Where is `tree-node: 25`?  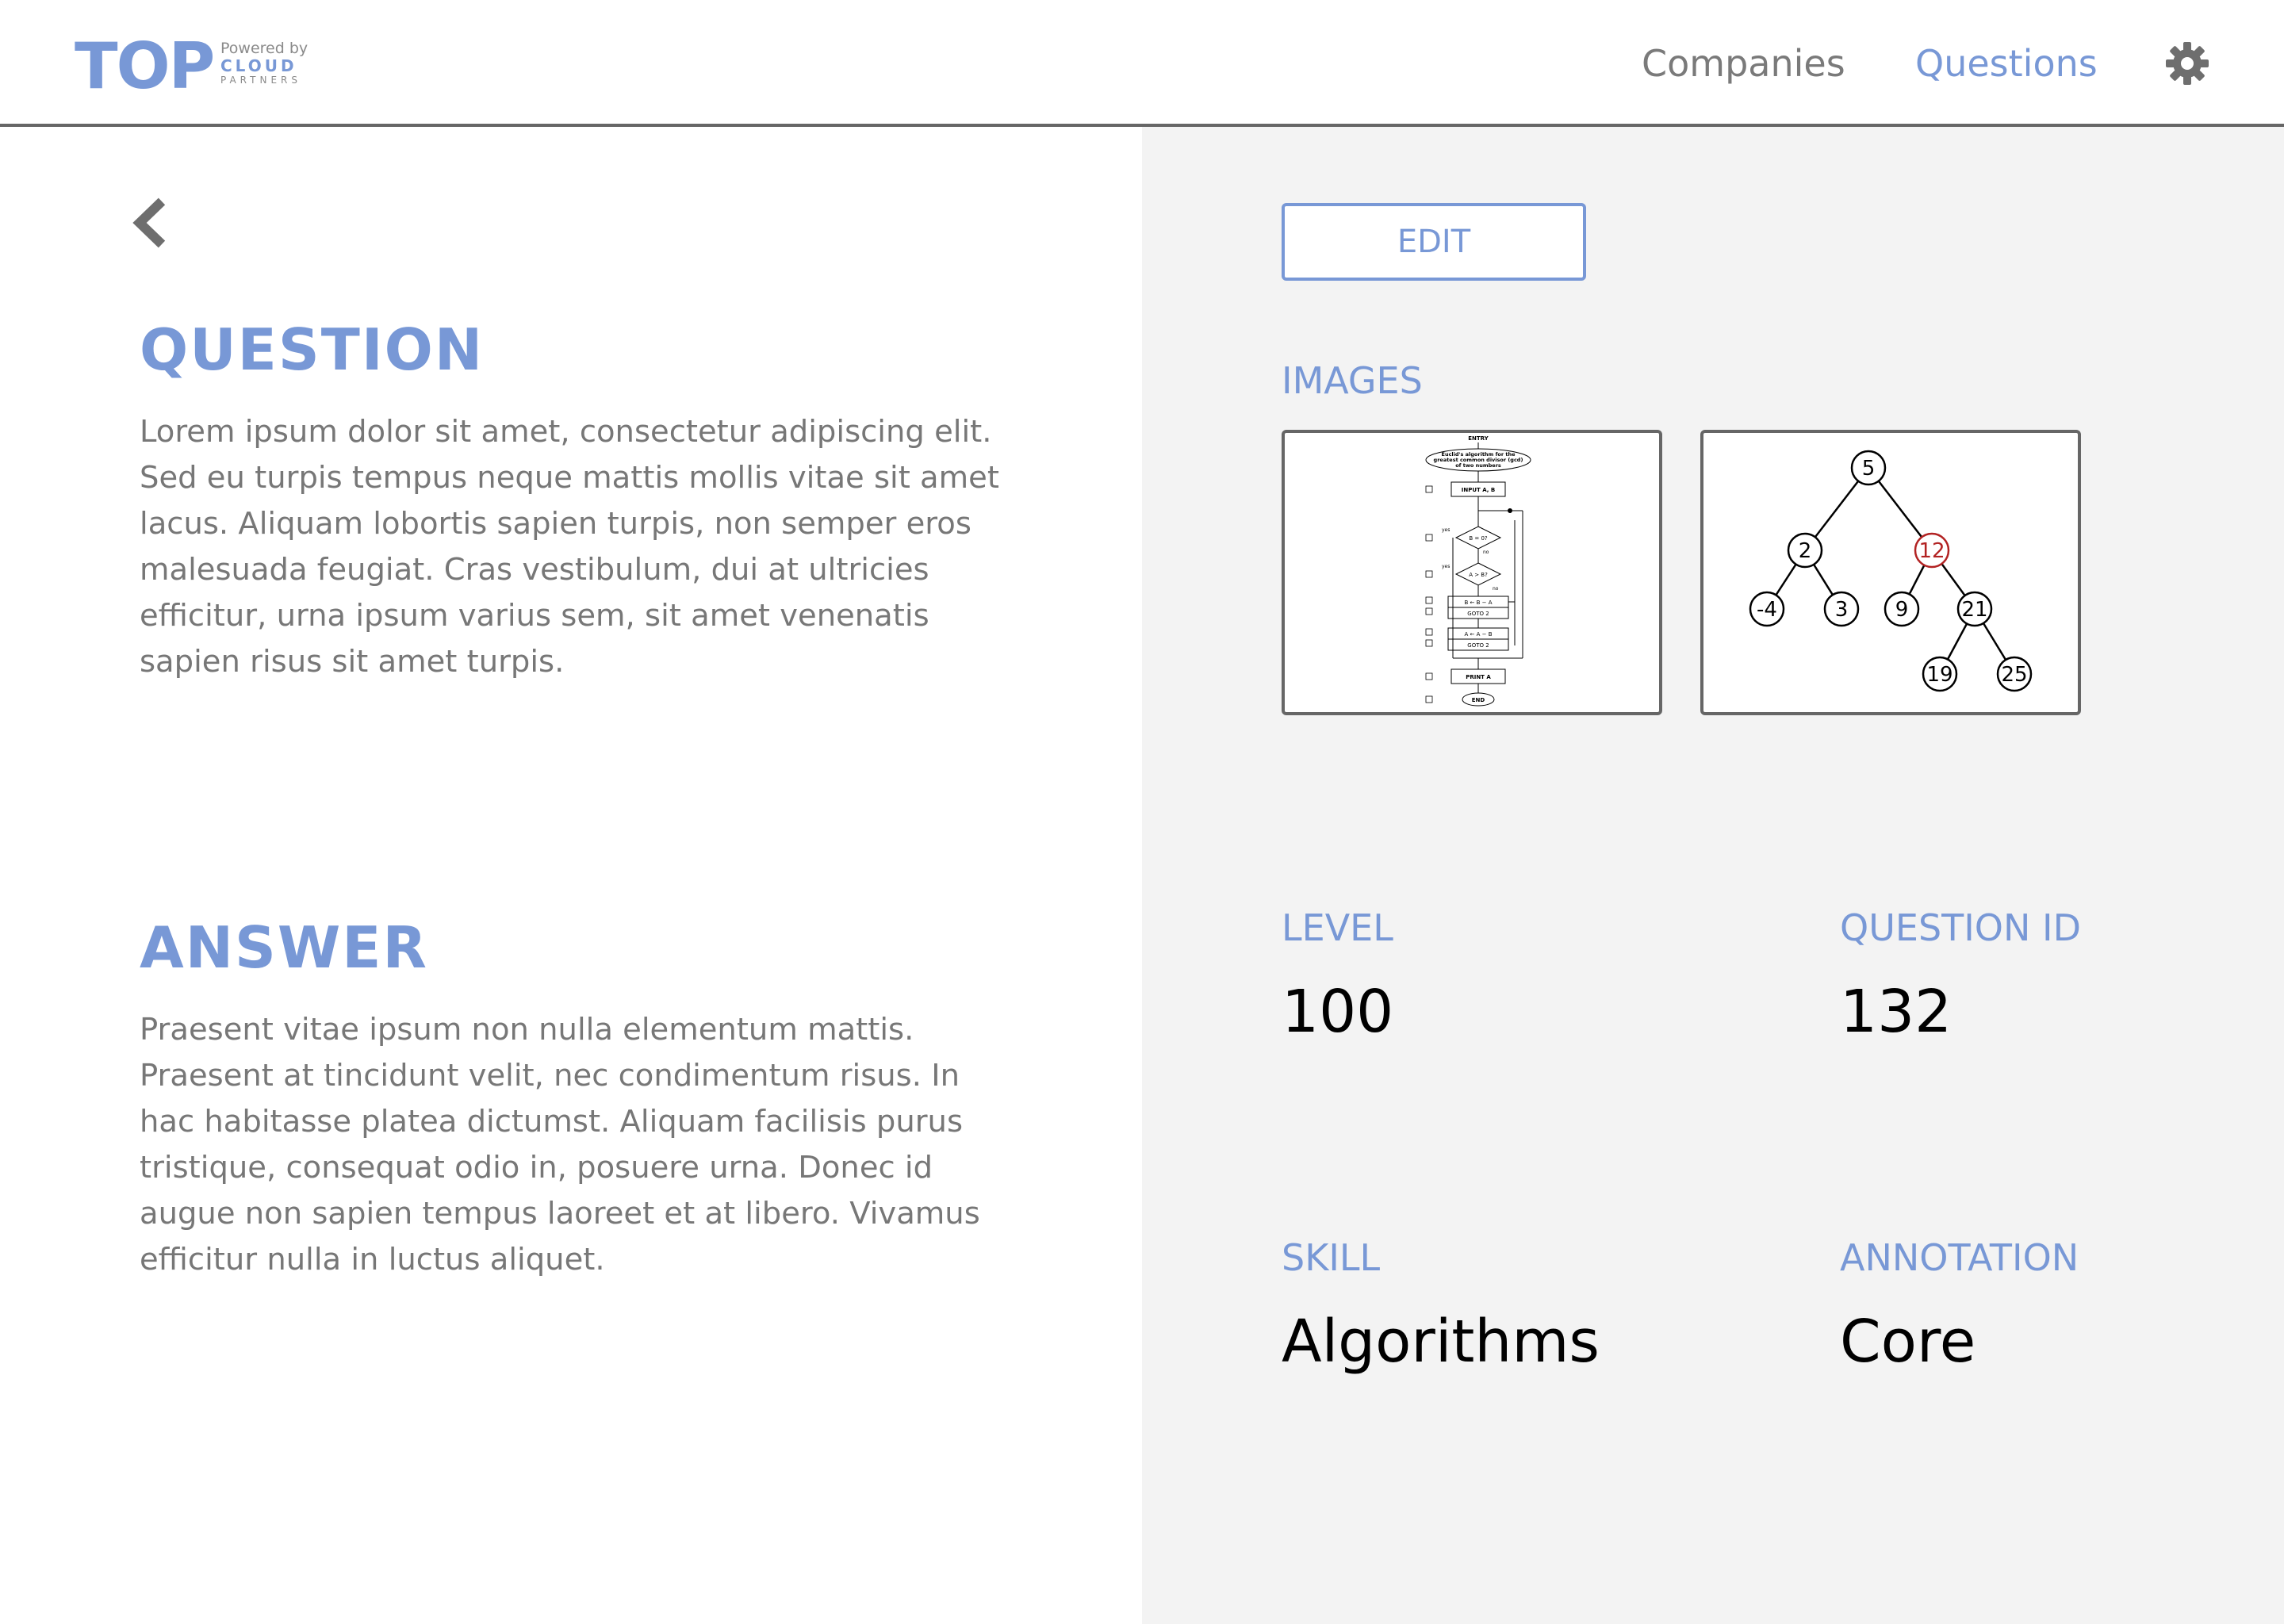
tree-node: 25 is located at coordinates (2014, 675).